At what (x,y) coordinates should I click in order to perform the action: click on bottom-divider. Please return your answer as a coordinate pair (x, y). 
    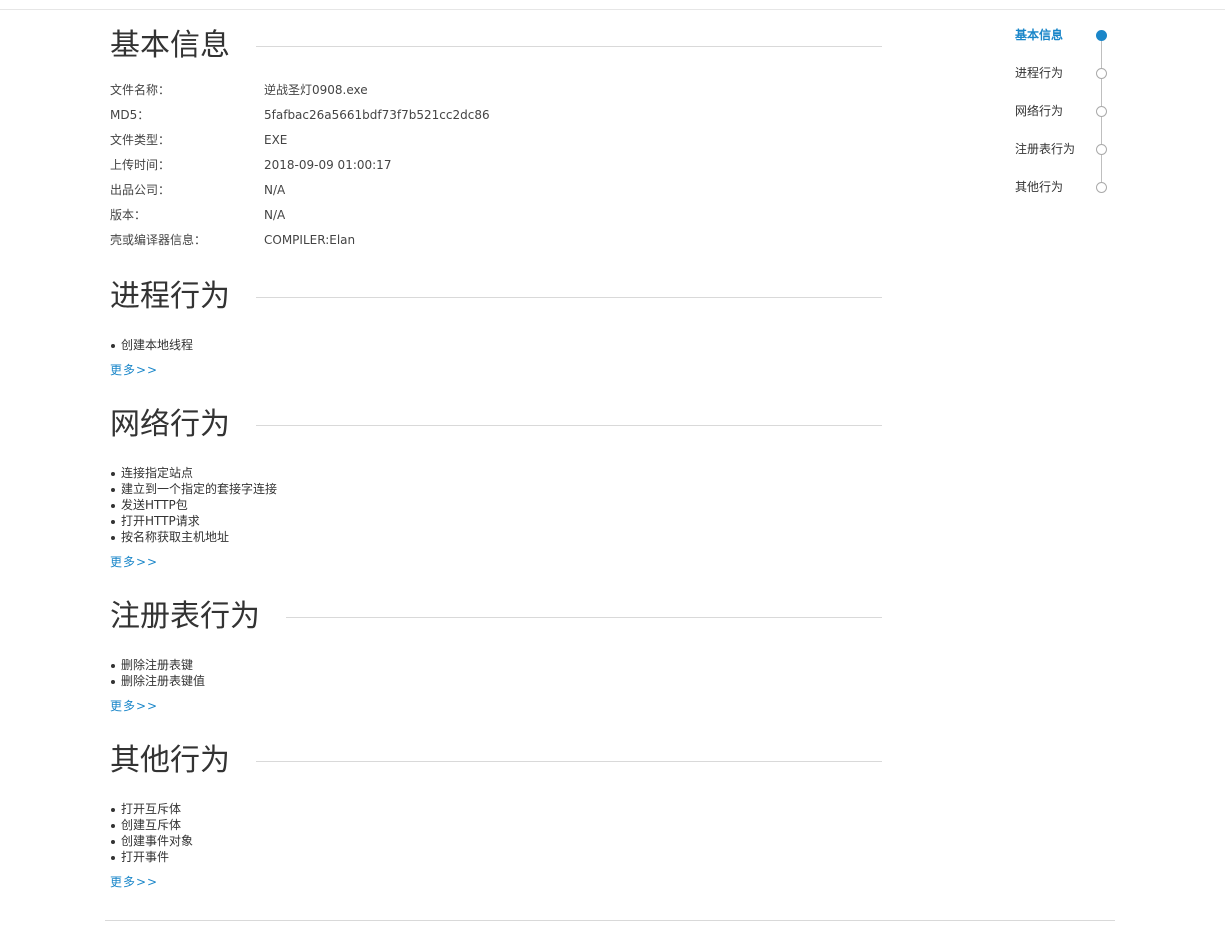
    Looking at the image, I should click on (610, 920).